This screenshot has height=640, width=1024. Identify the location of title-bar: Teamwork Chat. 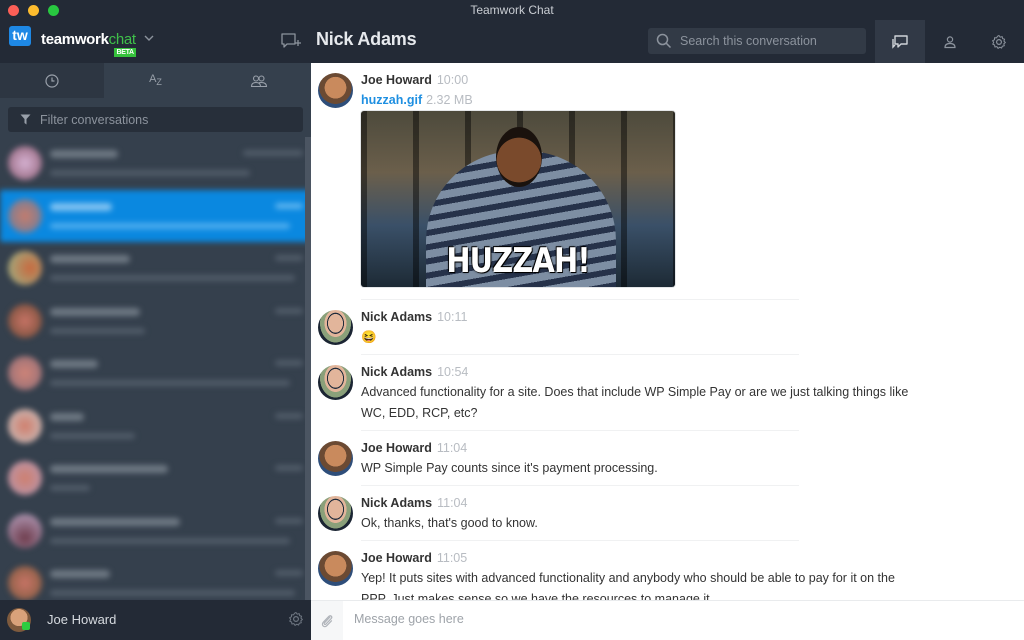
(512, 10).